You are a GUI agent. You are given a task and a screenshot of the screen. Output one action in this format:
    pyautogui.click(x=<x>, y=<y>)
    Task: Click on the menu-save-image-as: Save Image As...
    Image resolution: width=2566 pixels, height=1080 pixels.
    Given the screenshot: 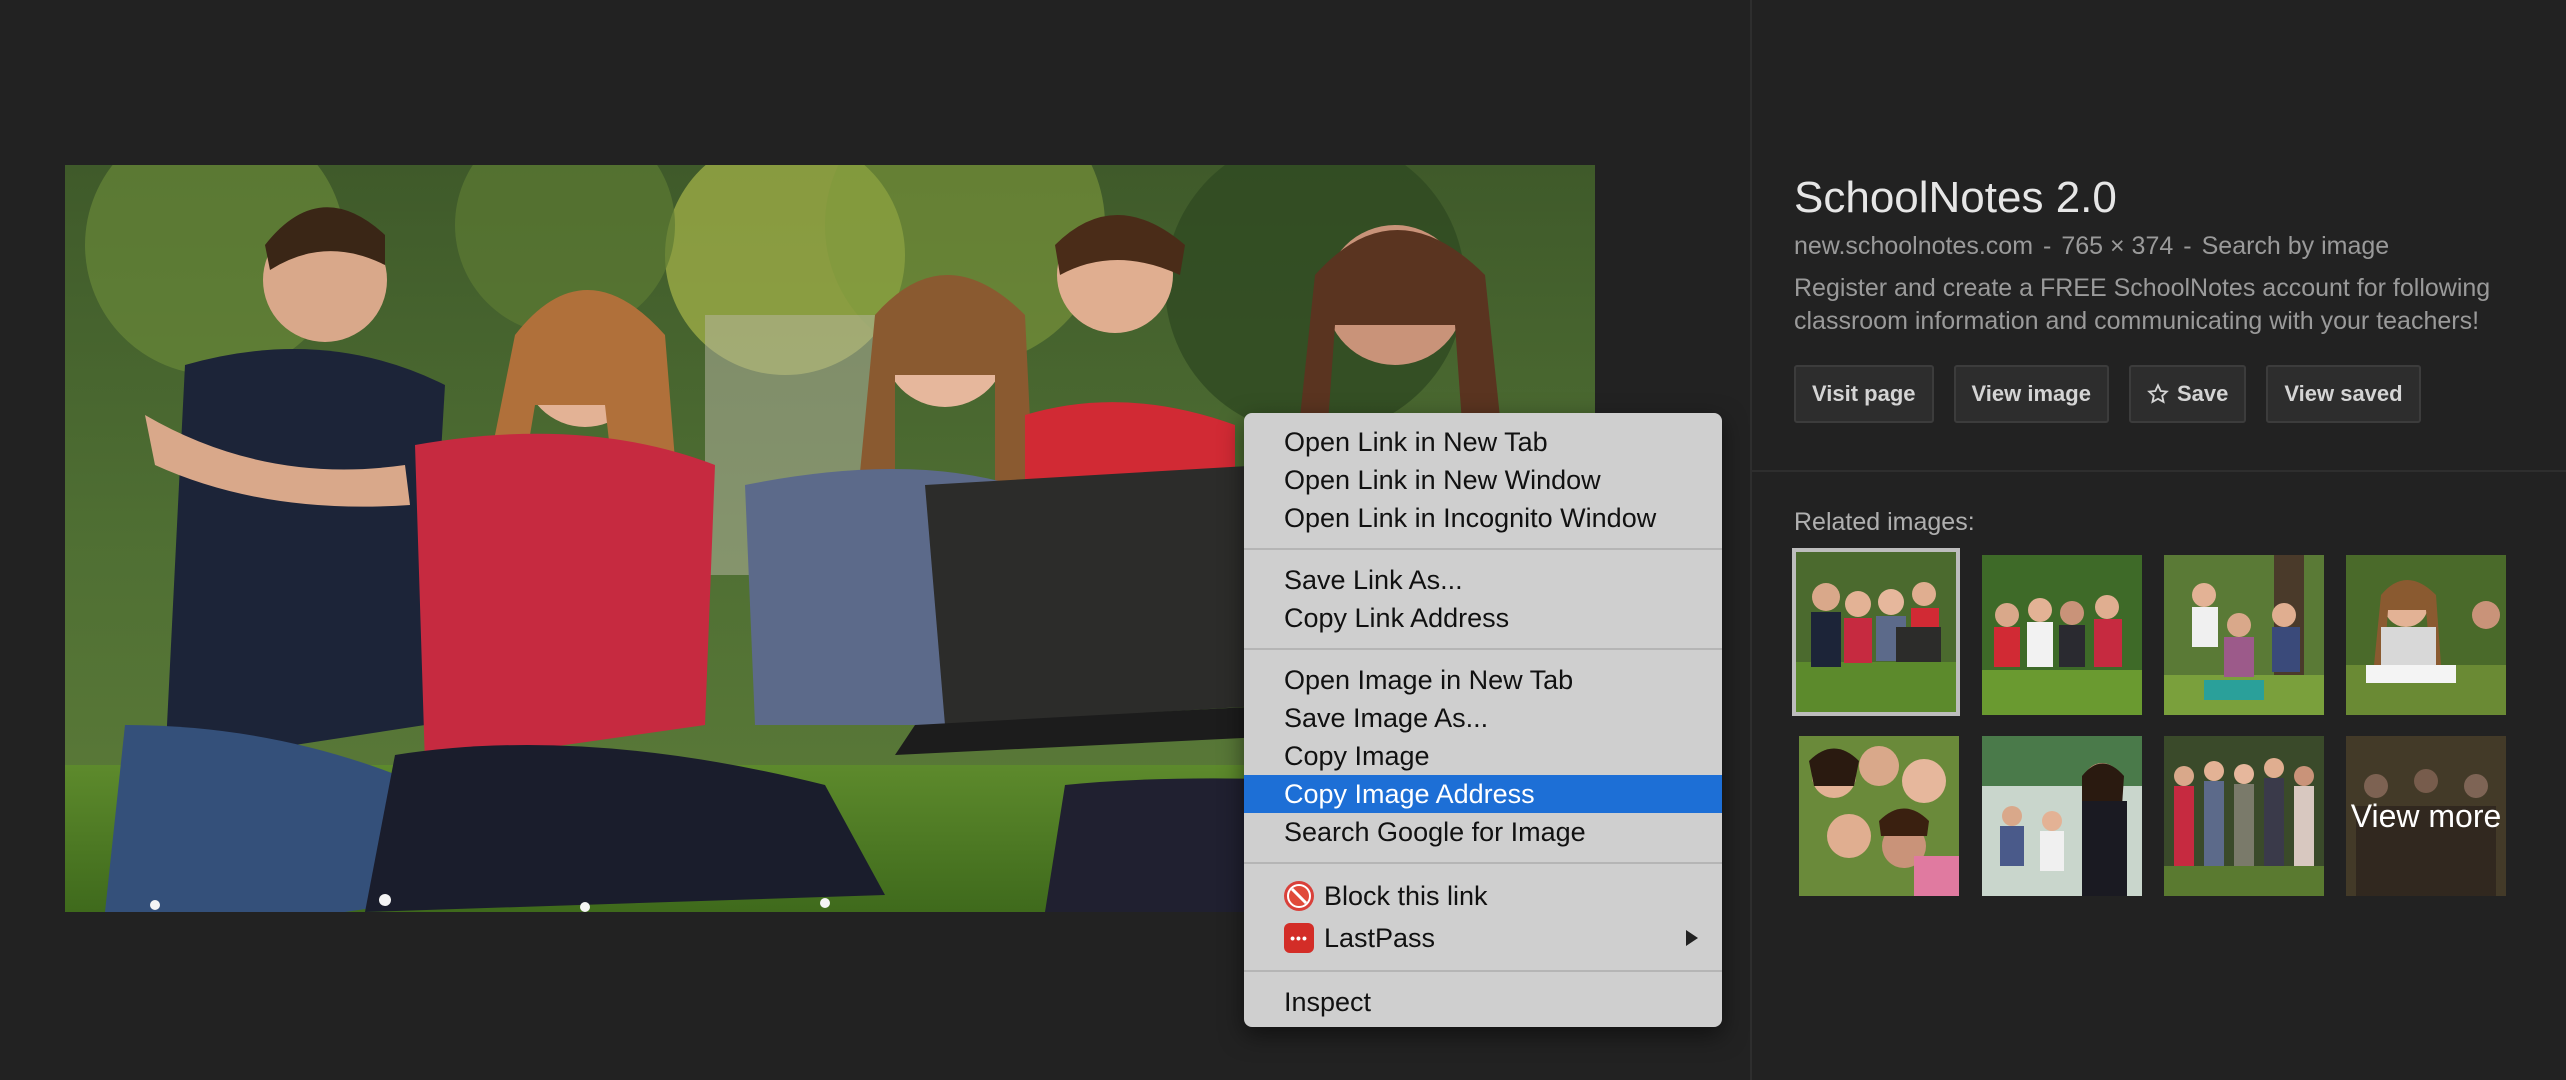 What is the action you would take?
    pyautogui.click(x=1483, y=718)
    